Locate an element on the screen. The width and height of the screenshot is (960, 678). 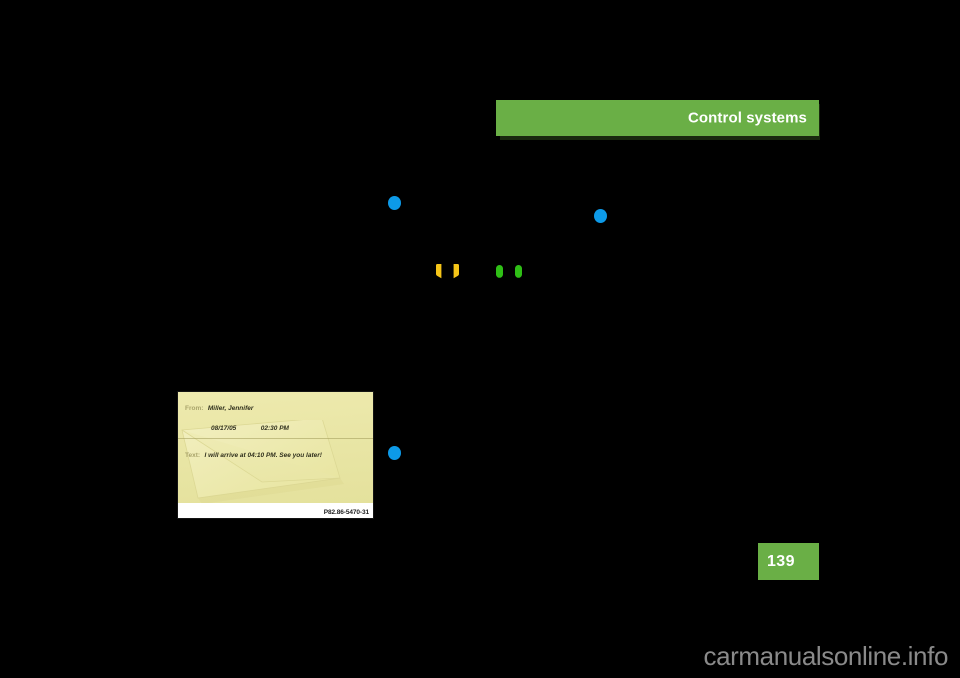
section-header-bar: Control systems is located at coordinates (657, 118).